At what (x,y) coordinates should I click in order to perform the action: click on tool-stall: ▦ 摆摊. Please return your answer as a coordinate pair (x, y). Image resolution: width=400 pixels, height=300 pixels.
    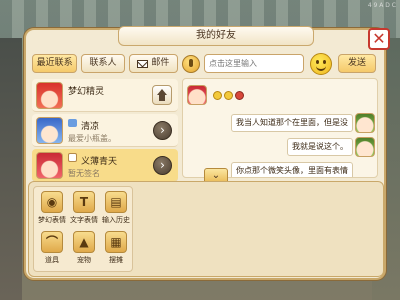
    Looking at the image, I should click on (116, 248).